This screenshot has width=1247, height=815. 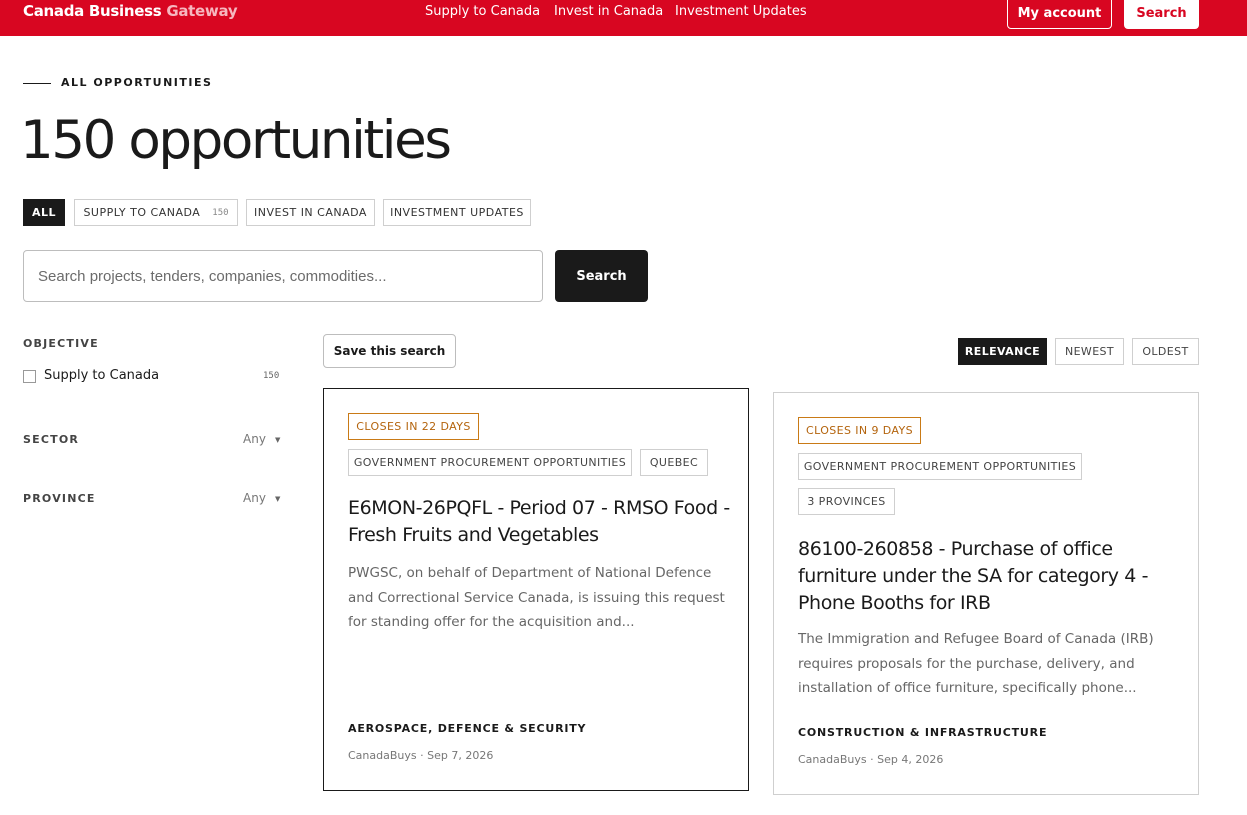 I want to click on tab-supply-to-canada: SUPPLY TO CANADA 150, so click(x=156, y=212).